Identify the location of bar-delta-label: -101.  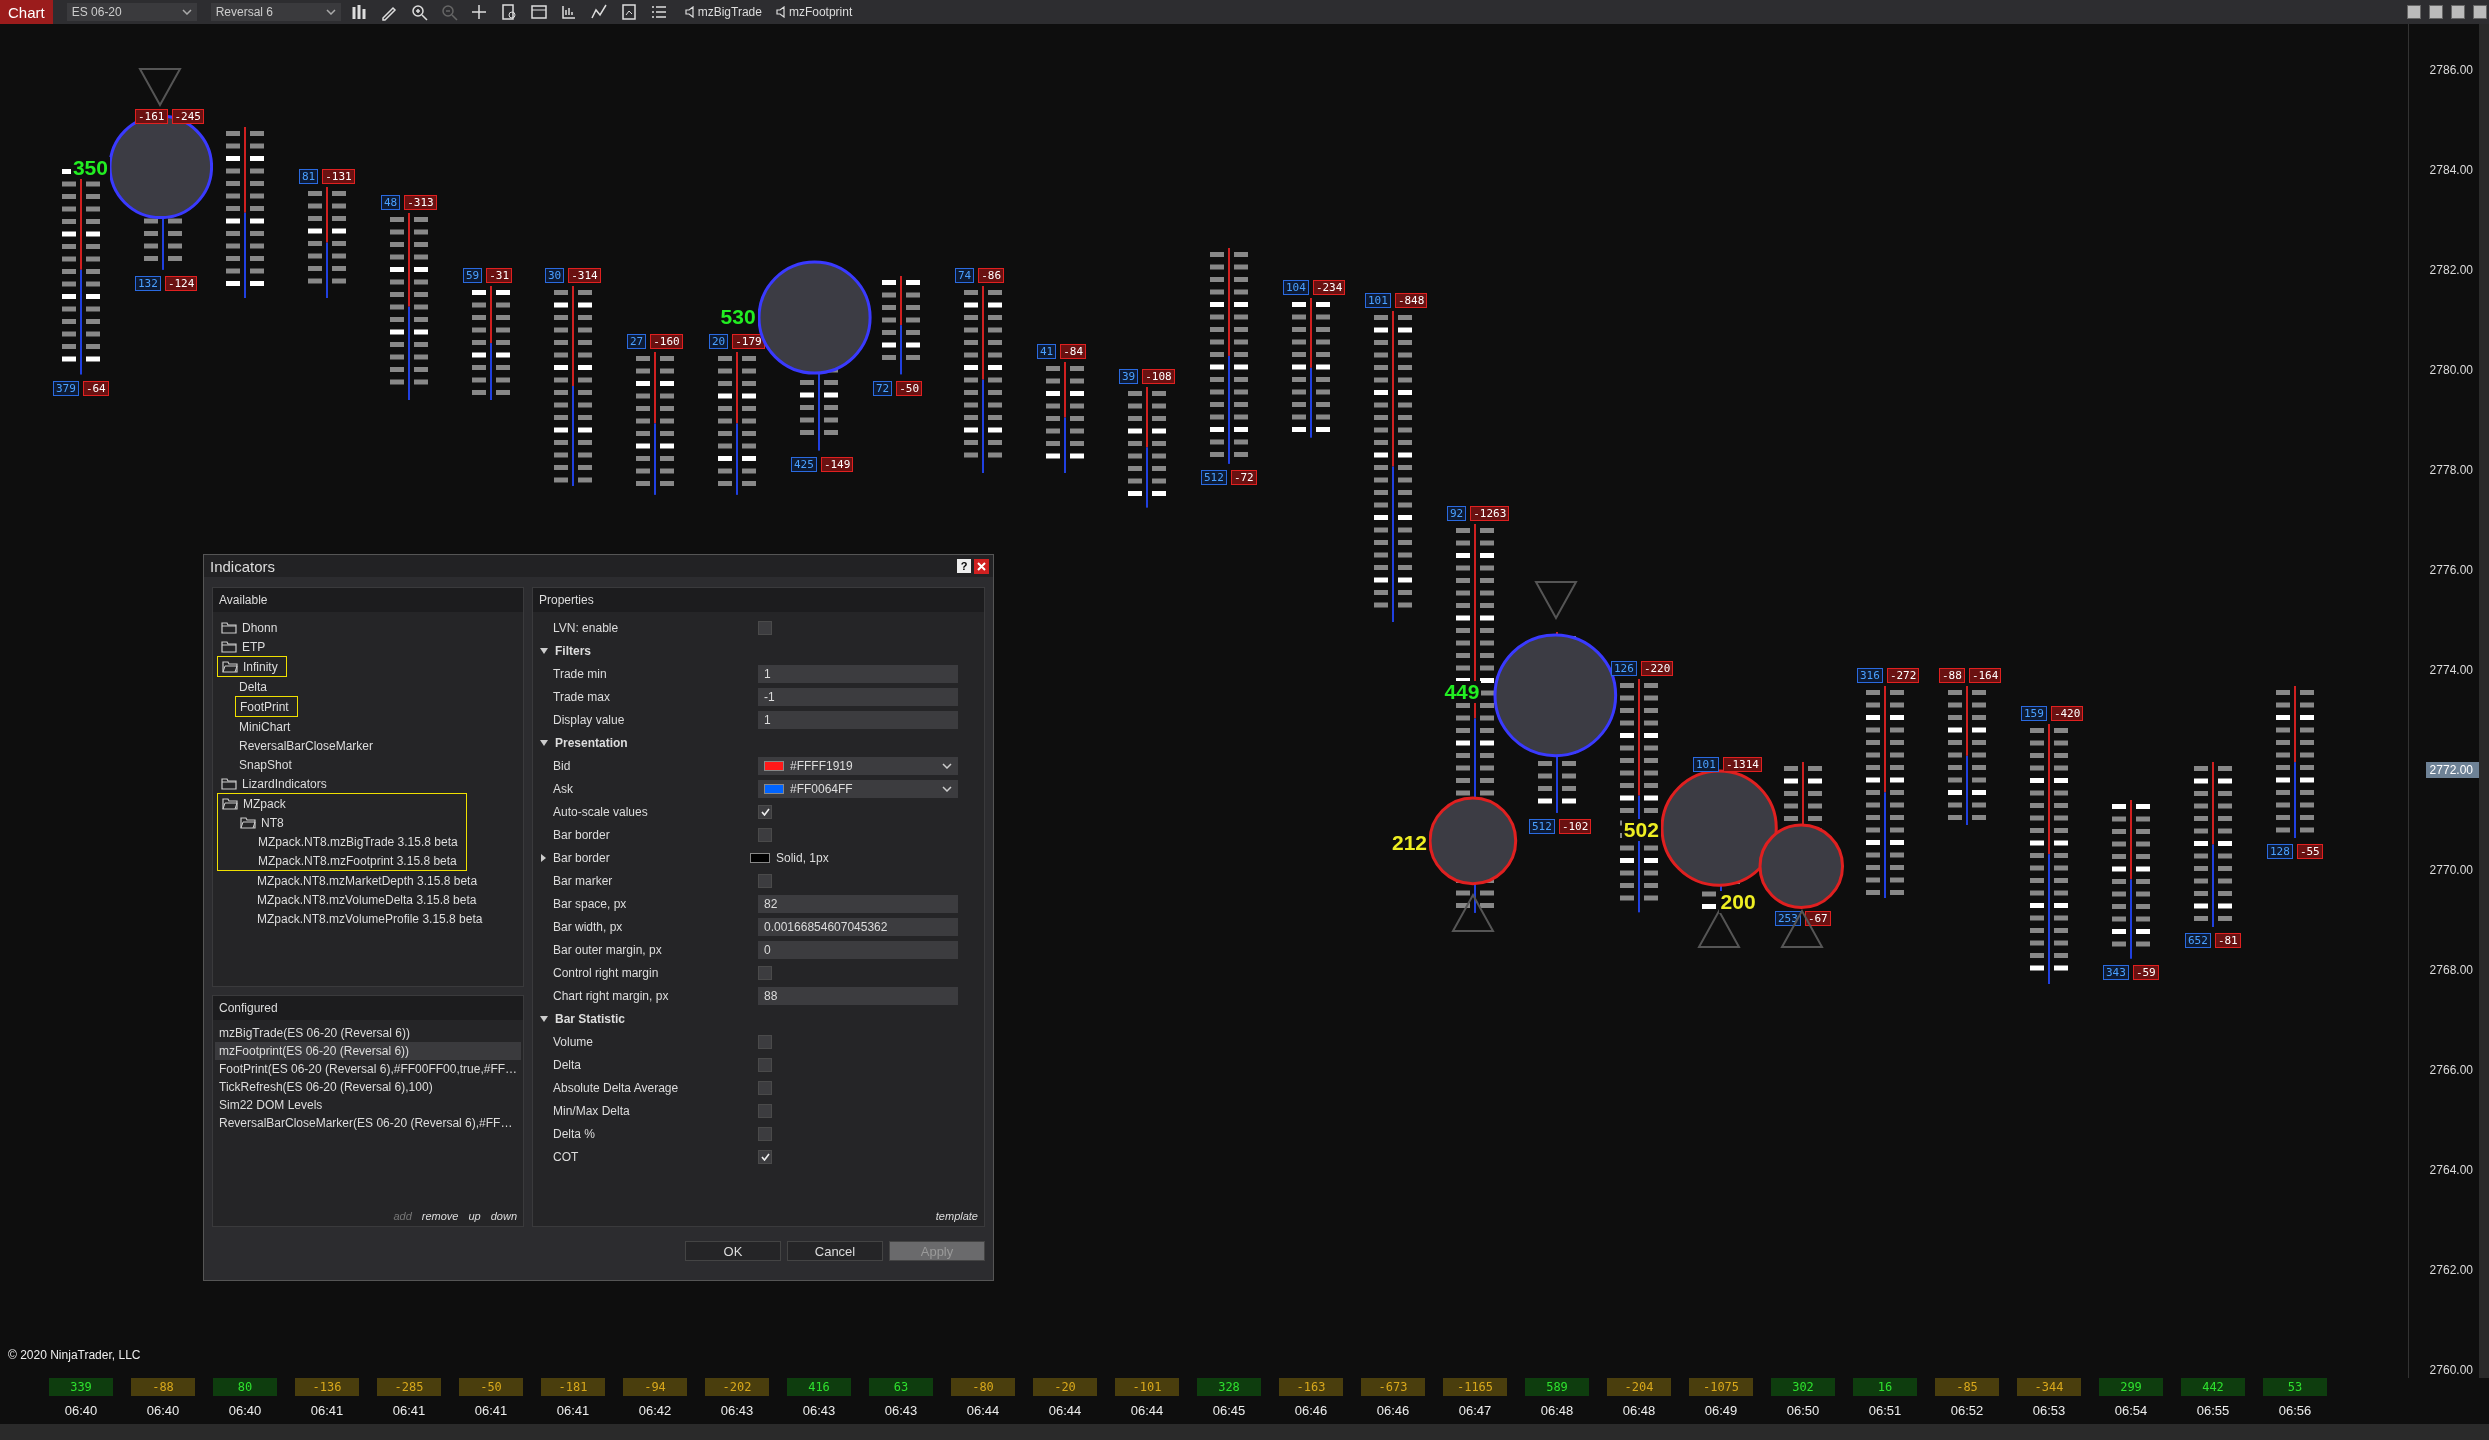
(1147, 1387).